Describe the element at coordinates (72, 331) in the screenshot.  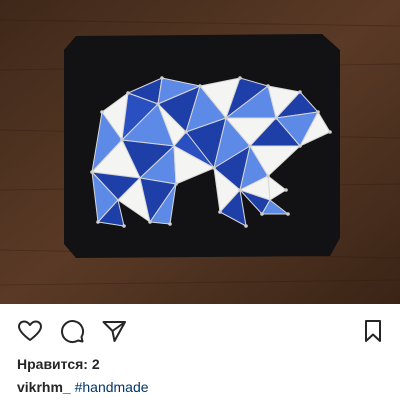
I see `comment-icon` at that location.